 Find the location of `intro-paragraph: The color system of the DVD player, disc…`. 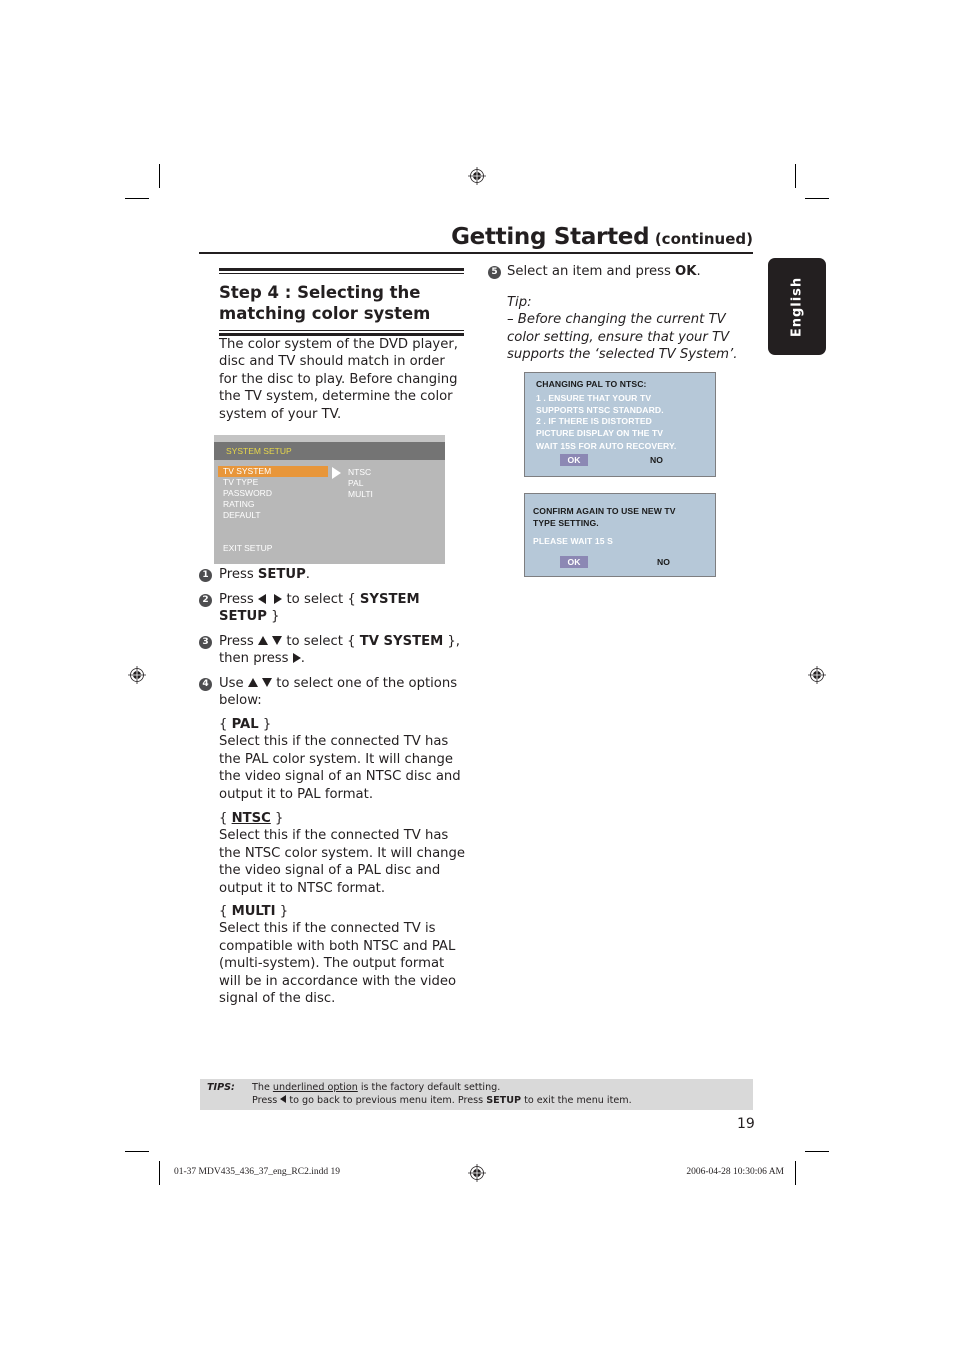

intro-paragraph: The color system of the DVD player, disc… is located at coordinates (338, 379).